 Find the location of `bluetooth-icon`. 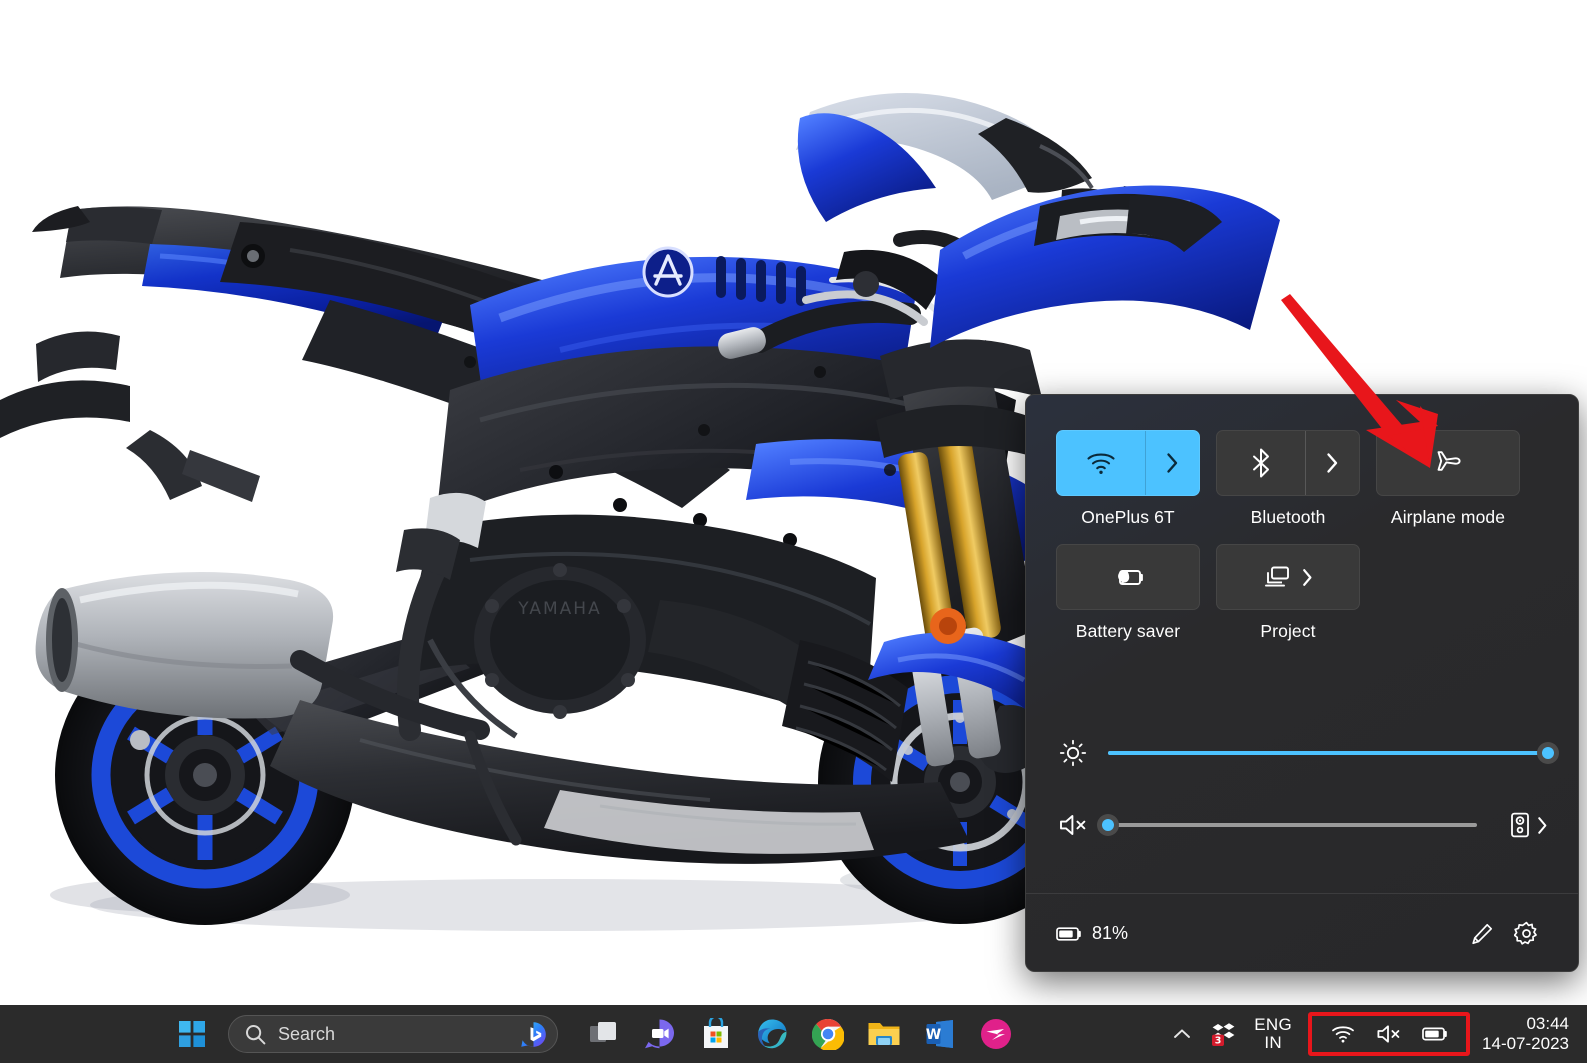

bluetooth-icon is located at coordinates (1261, 463).